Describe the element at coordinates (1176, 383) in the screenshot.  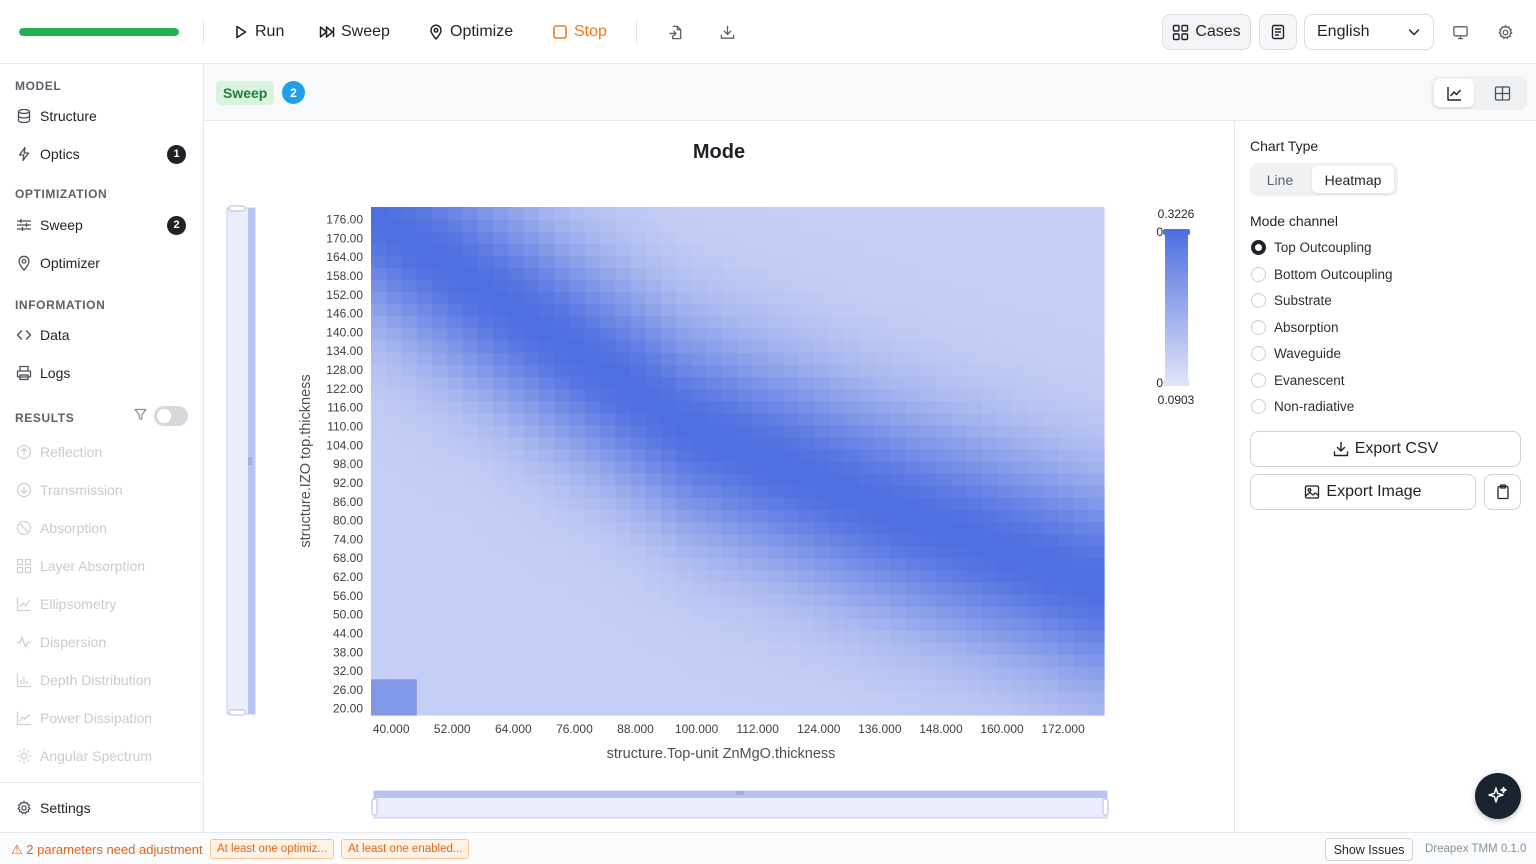
I see `colorbar-handle-bottom` at that location.